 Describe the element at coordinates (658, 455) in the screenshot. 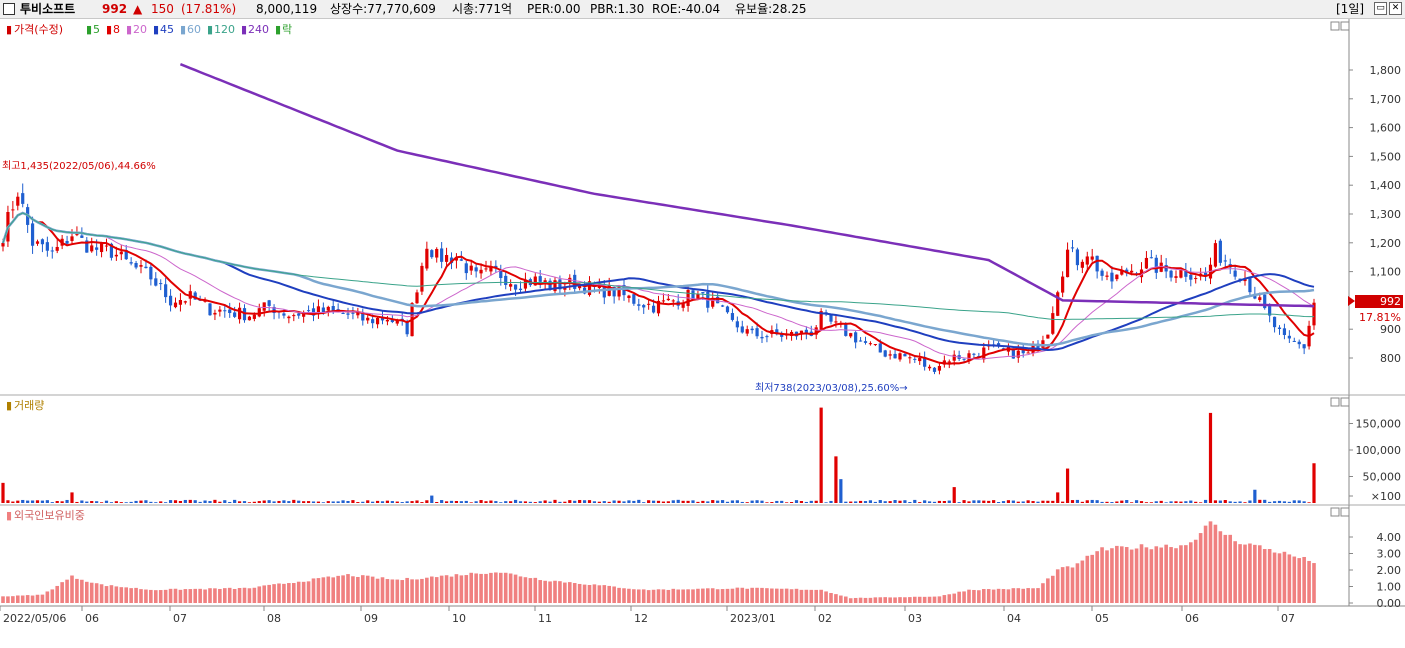

I see `volume-bars` at that location.